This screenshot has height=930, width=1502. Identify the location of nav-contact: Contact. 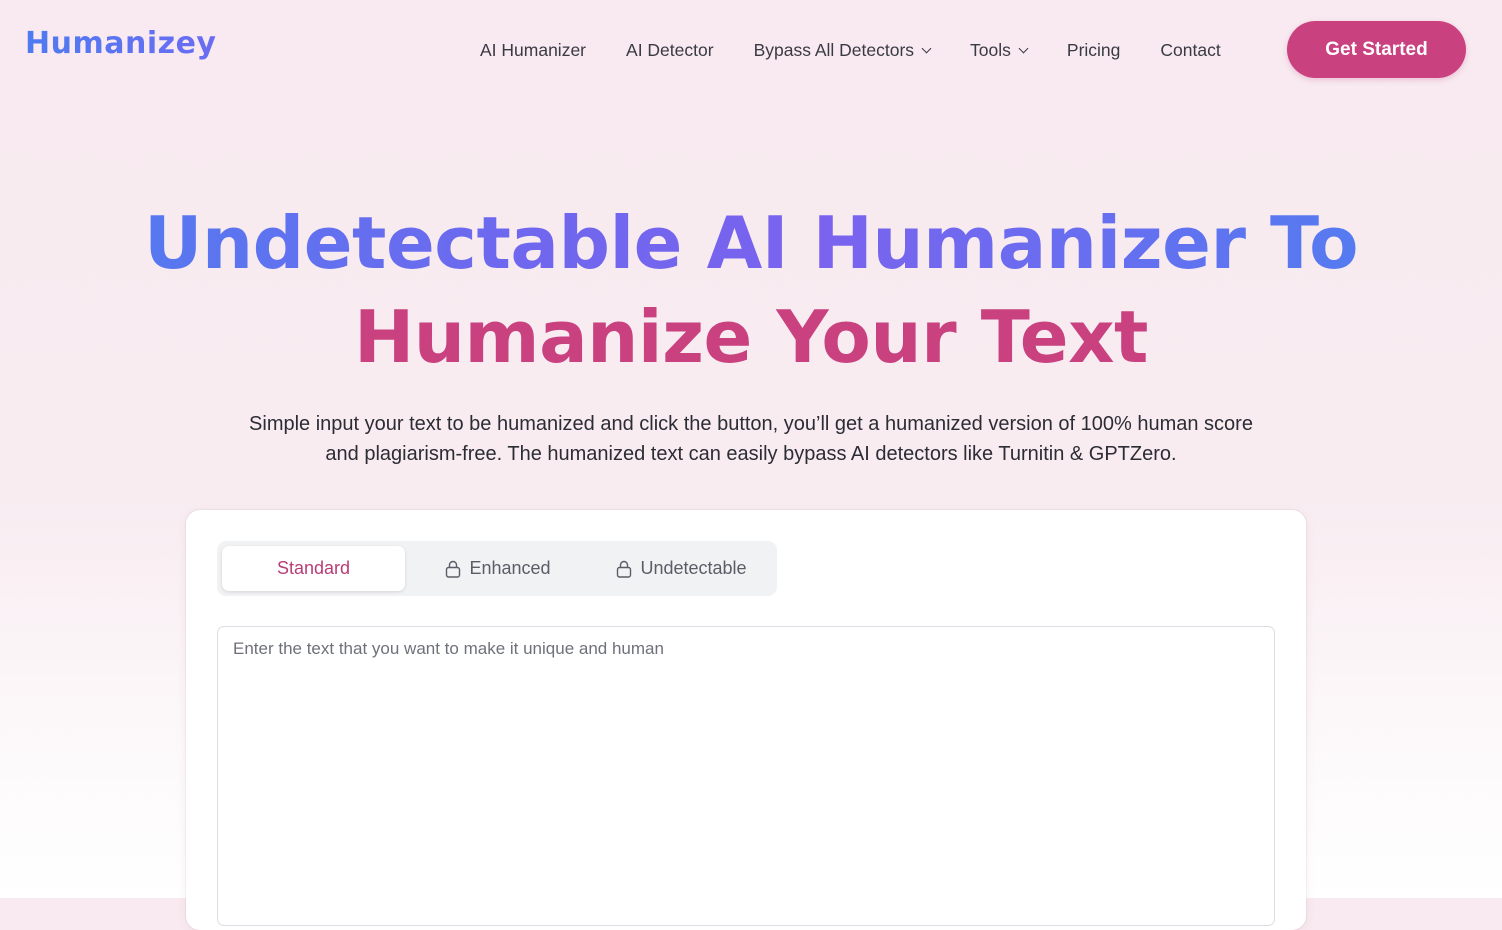
(1190, 50).